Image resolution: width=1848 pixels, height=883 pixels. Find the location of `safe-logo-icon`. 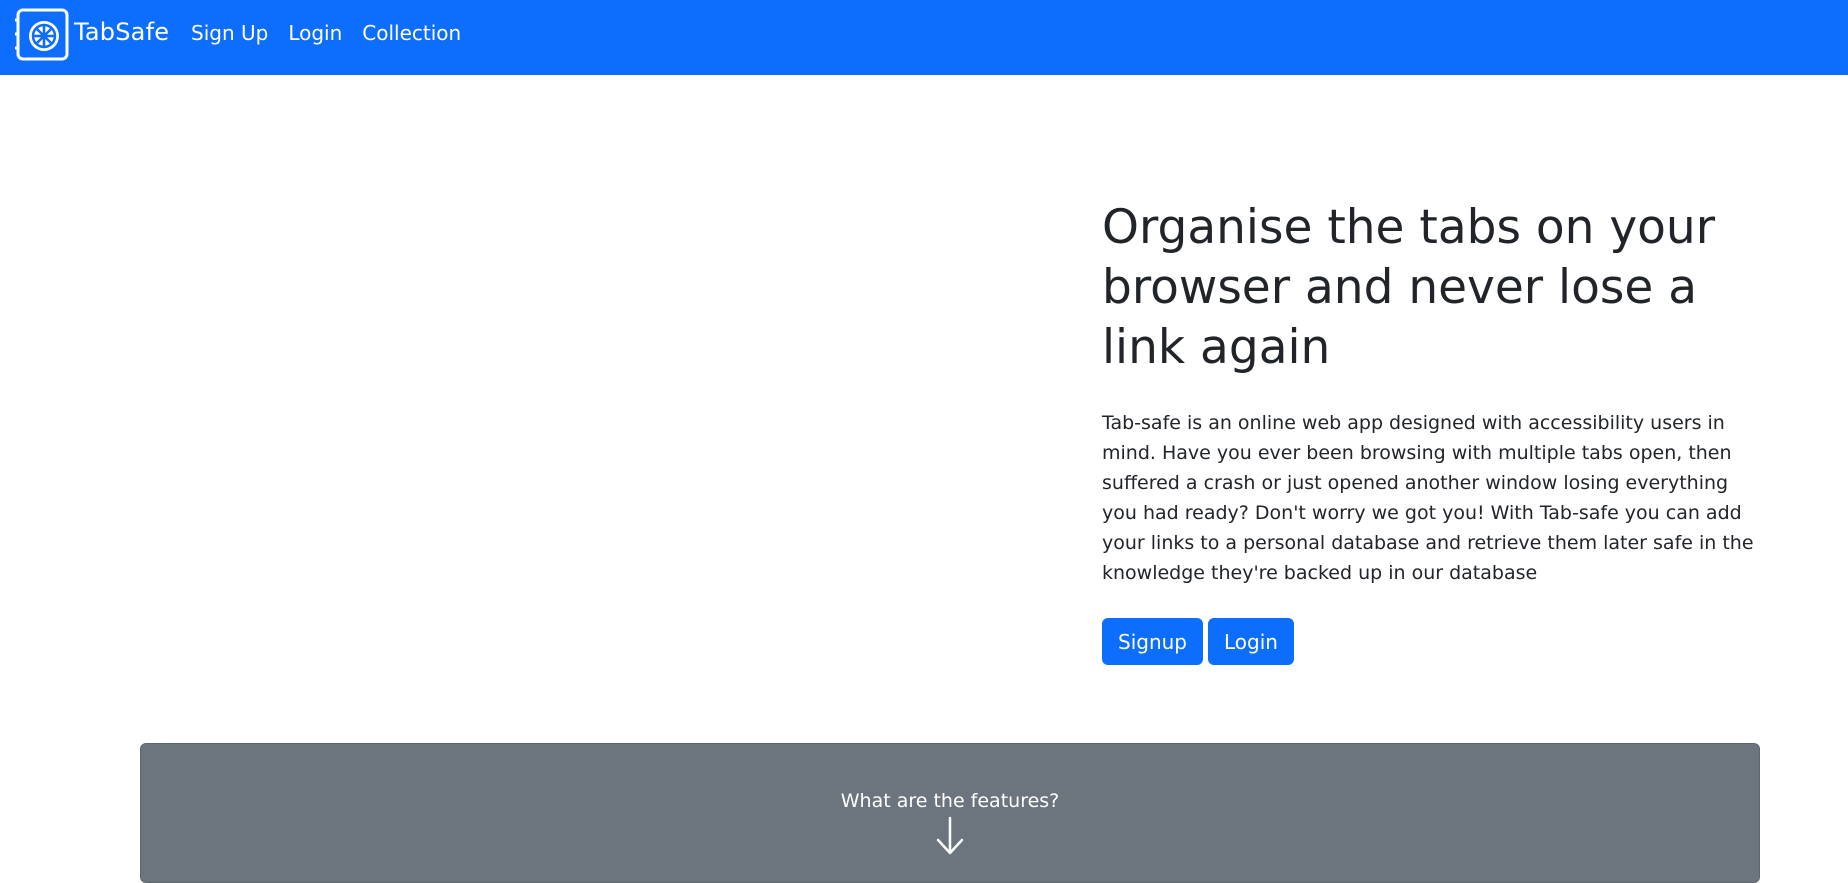

safe-logo-icon is located at coordinates (42, 34).